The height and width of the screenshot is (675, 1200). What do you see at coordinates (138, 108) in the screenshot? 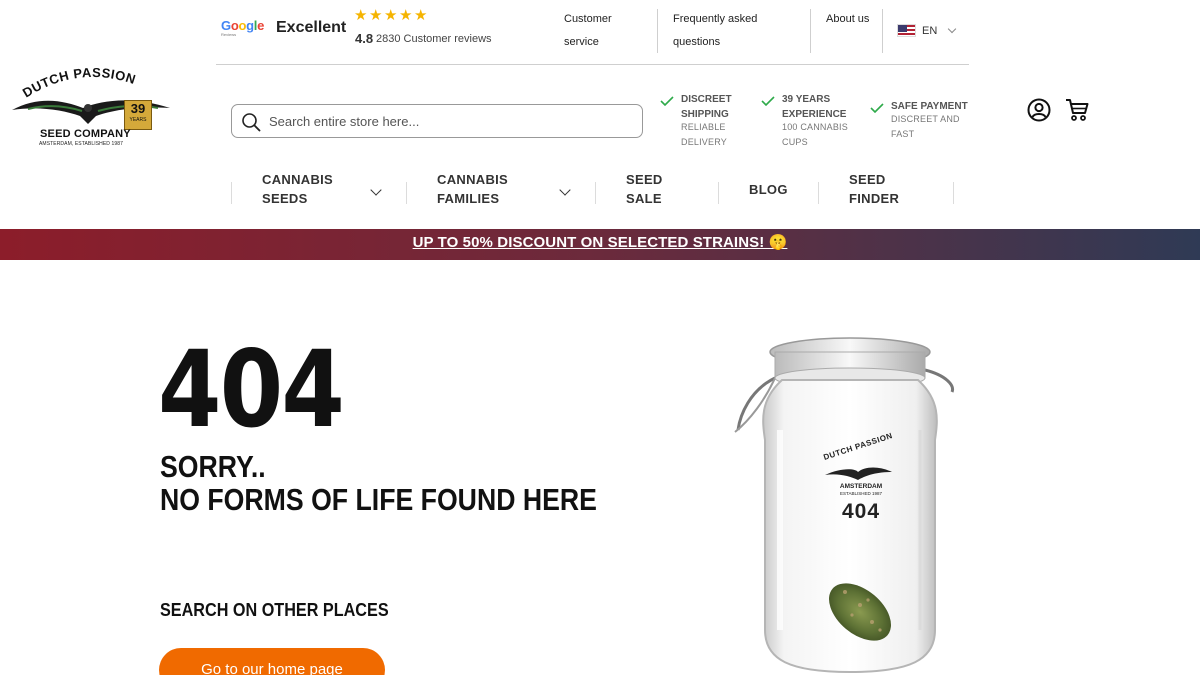
I see `badge-number: 39` at bounding box center [138, 108].